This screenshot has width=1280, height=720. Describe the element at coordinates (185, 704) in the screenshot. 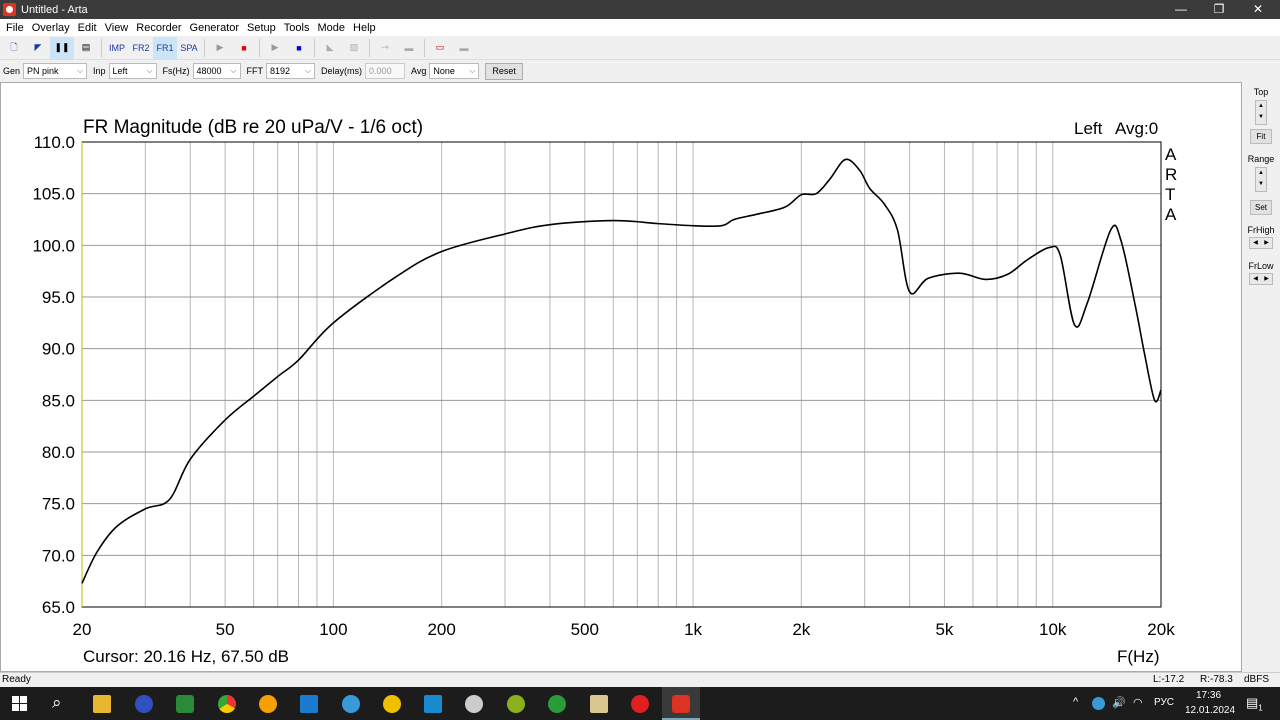

I see `mp3-app-icon` at that location.